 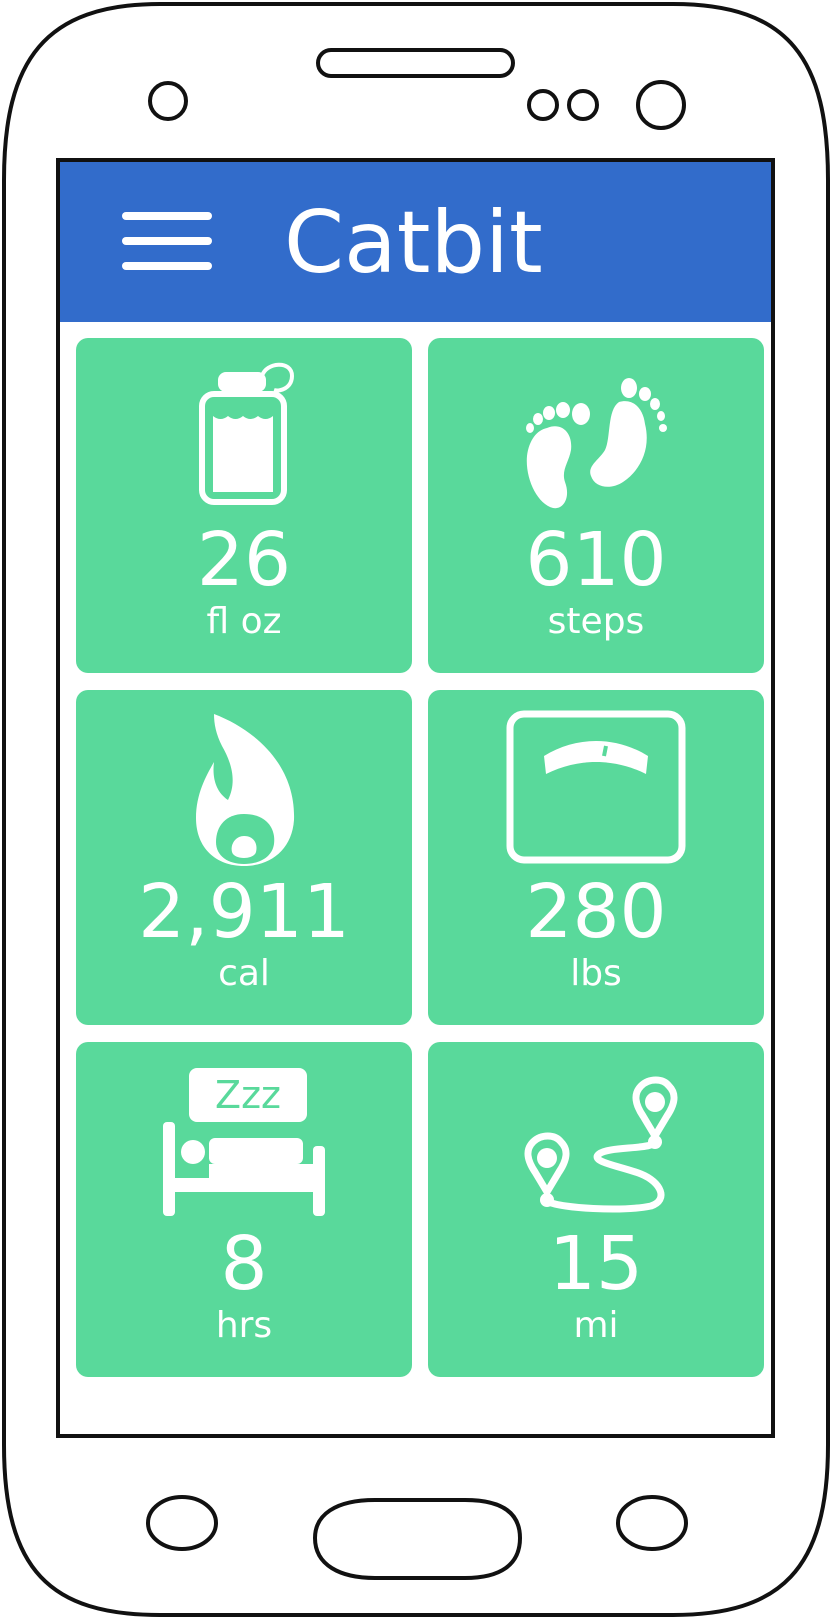 I want to click on tile-weight: 280 lbs, so click(x=596, y=857).